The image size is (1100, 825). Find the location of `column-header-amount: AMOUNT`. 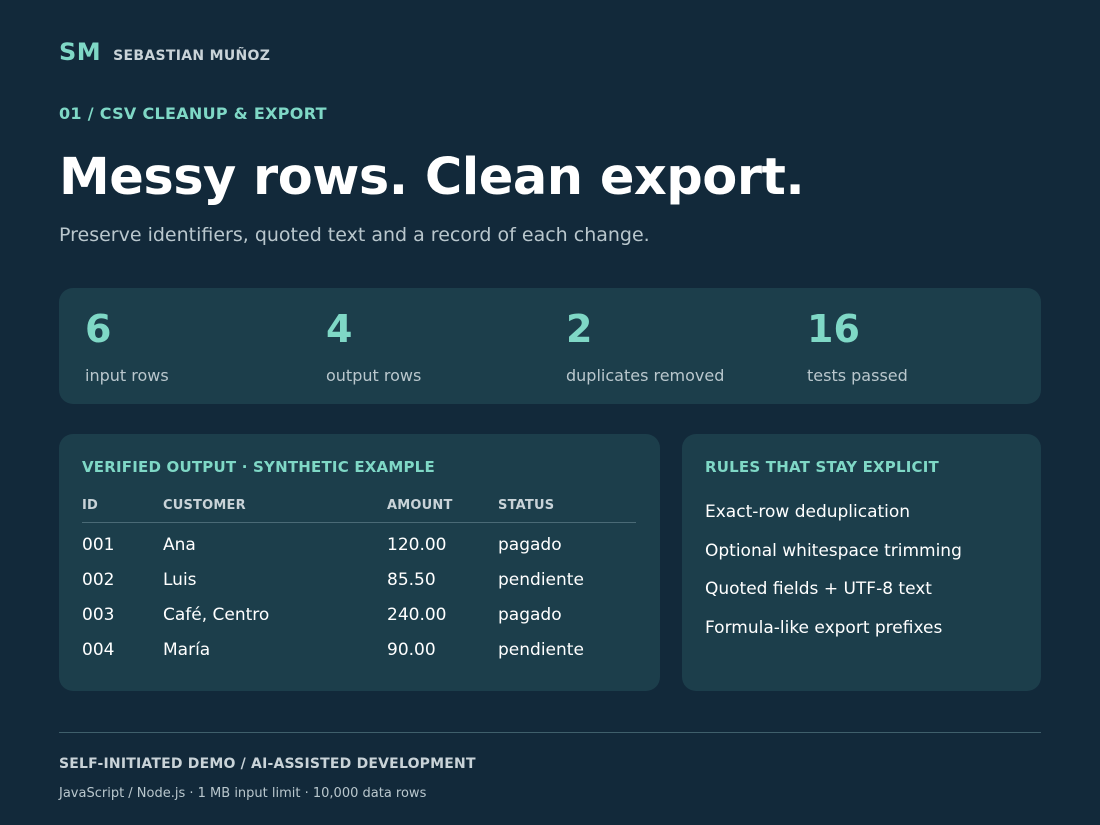

column-header-amount: AMOUNT is located at coordinates (442, 510).